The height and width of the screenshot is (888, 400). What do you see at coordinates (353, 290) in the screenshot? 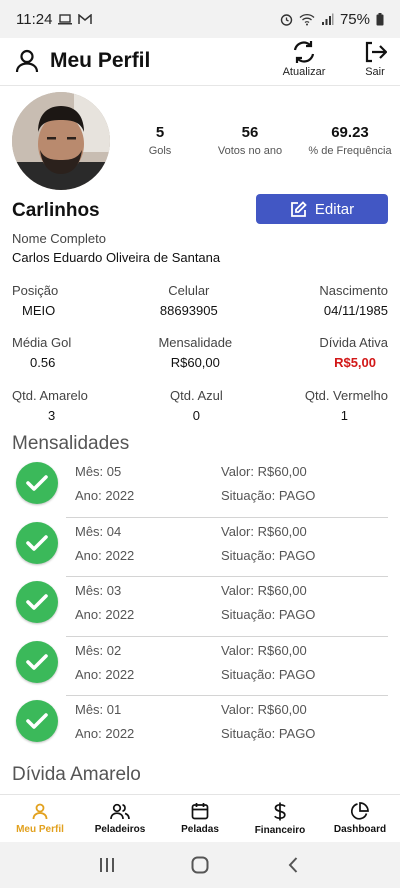
I see `birth-label: Nascimento` at bounding box center [353, 290].